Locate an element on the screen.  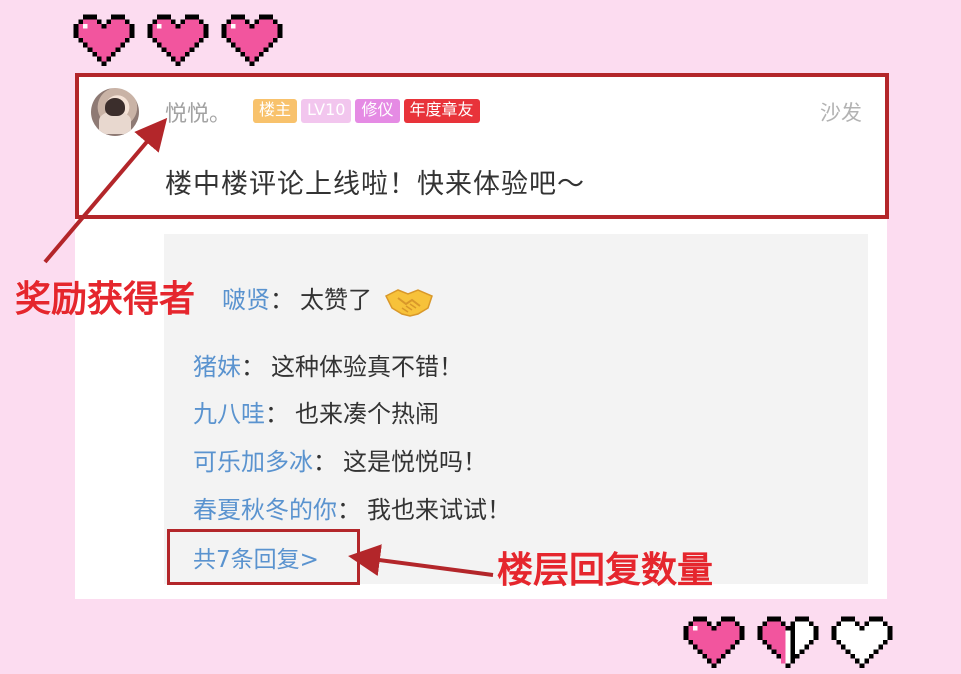
heart-half-icon is located at coordinates (788, 642).